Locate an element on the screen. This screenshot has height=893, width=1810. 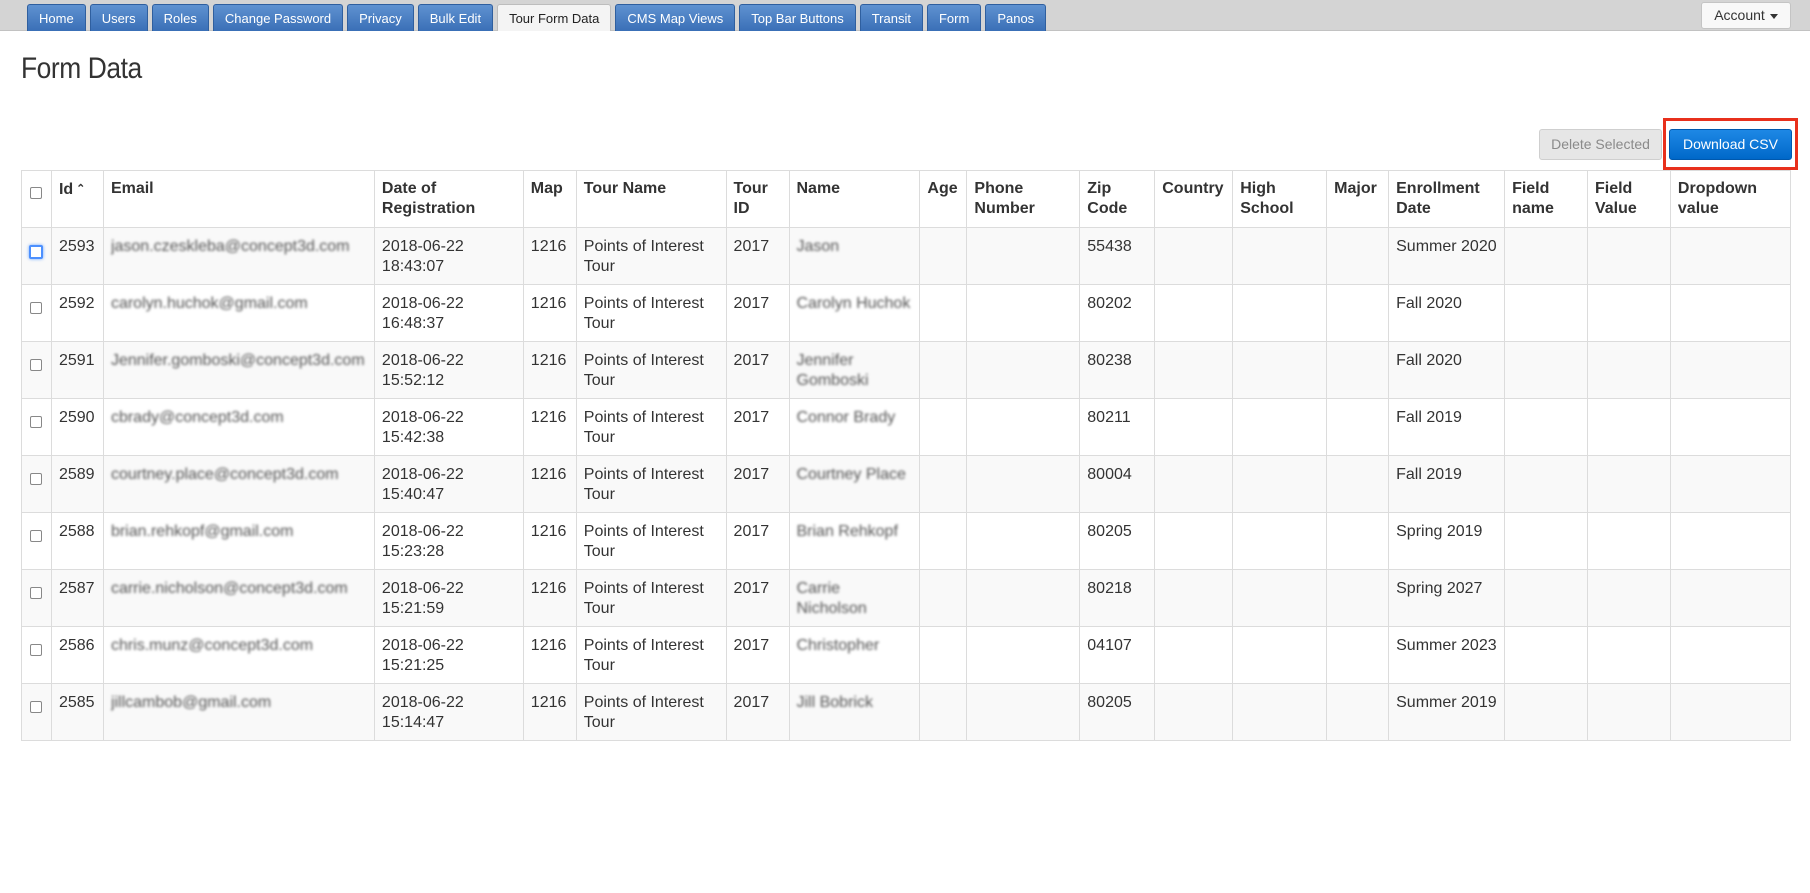
cell-value: Summer 2020 is located at coordinates (1446, 246).